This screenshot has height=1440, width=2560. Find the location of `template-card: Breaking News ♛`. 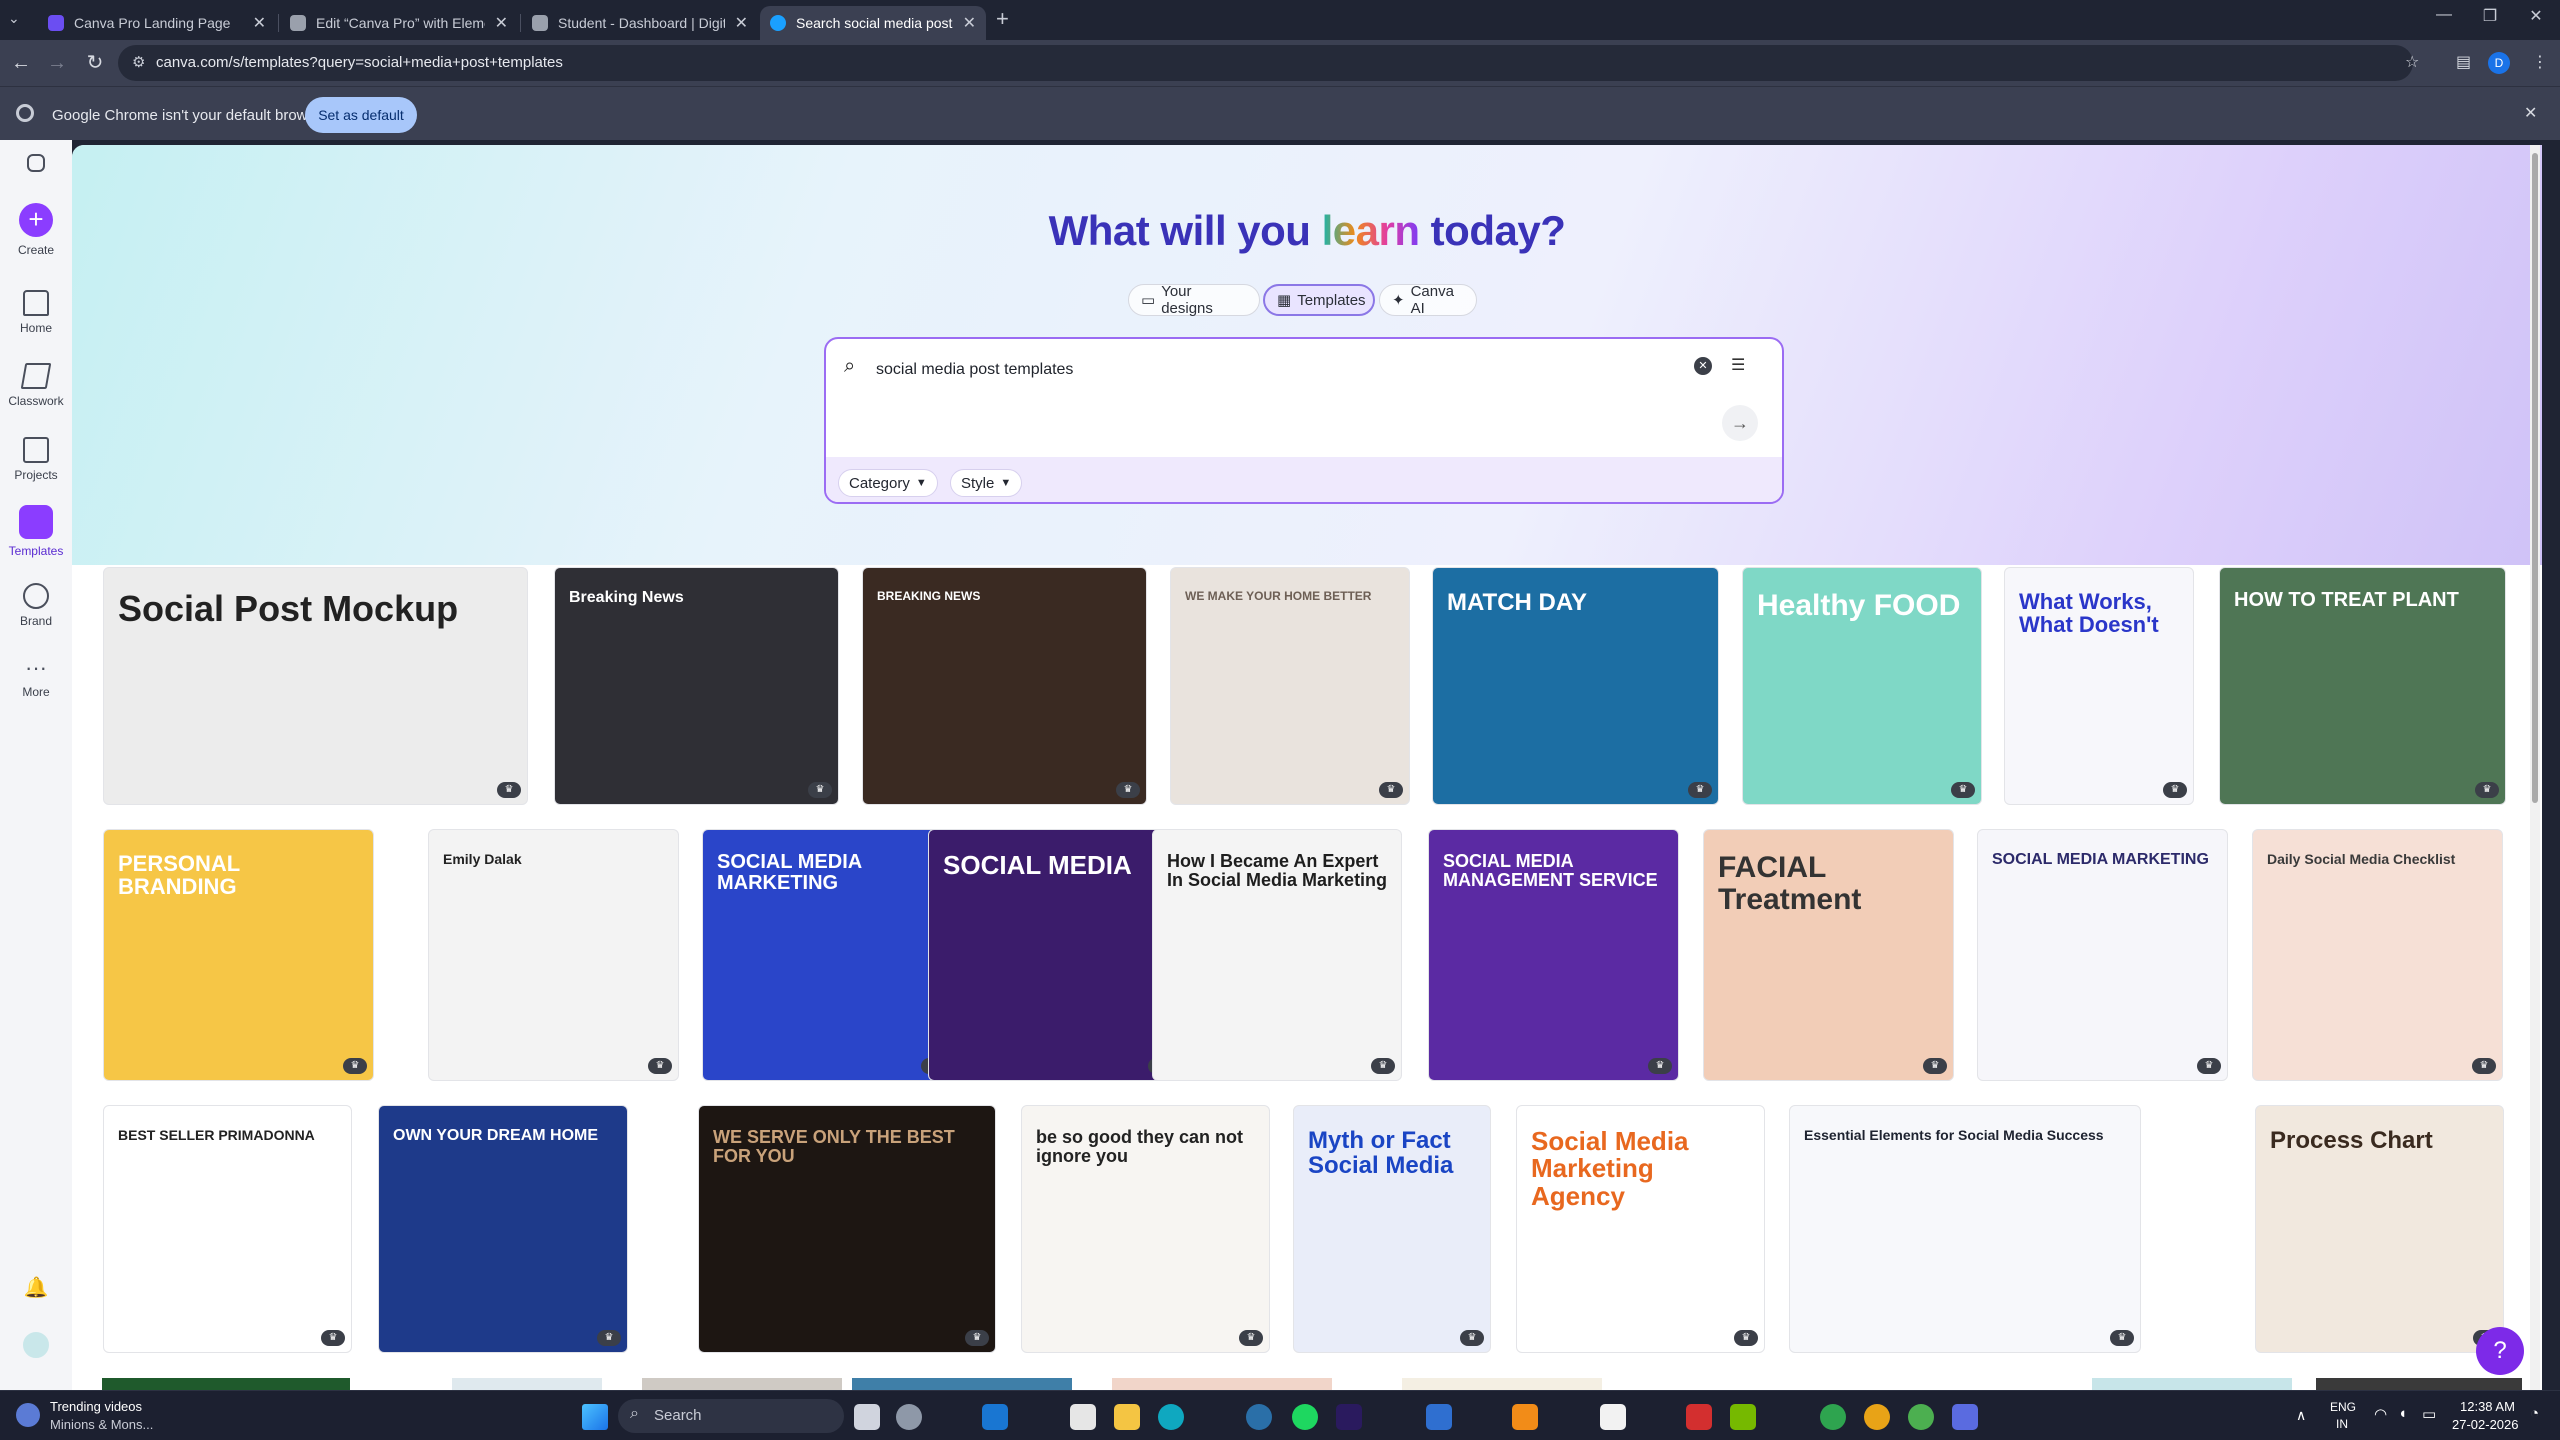

template-card: Breaking News ♛ is located at coordinates (696, 686).